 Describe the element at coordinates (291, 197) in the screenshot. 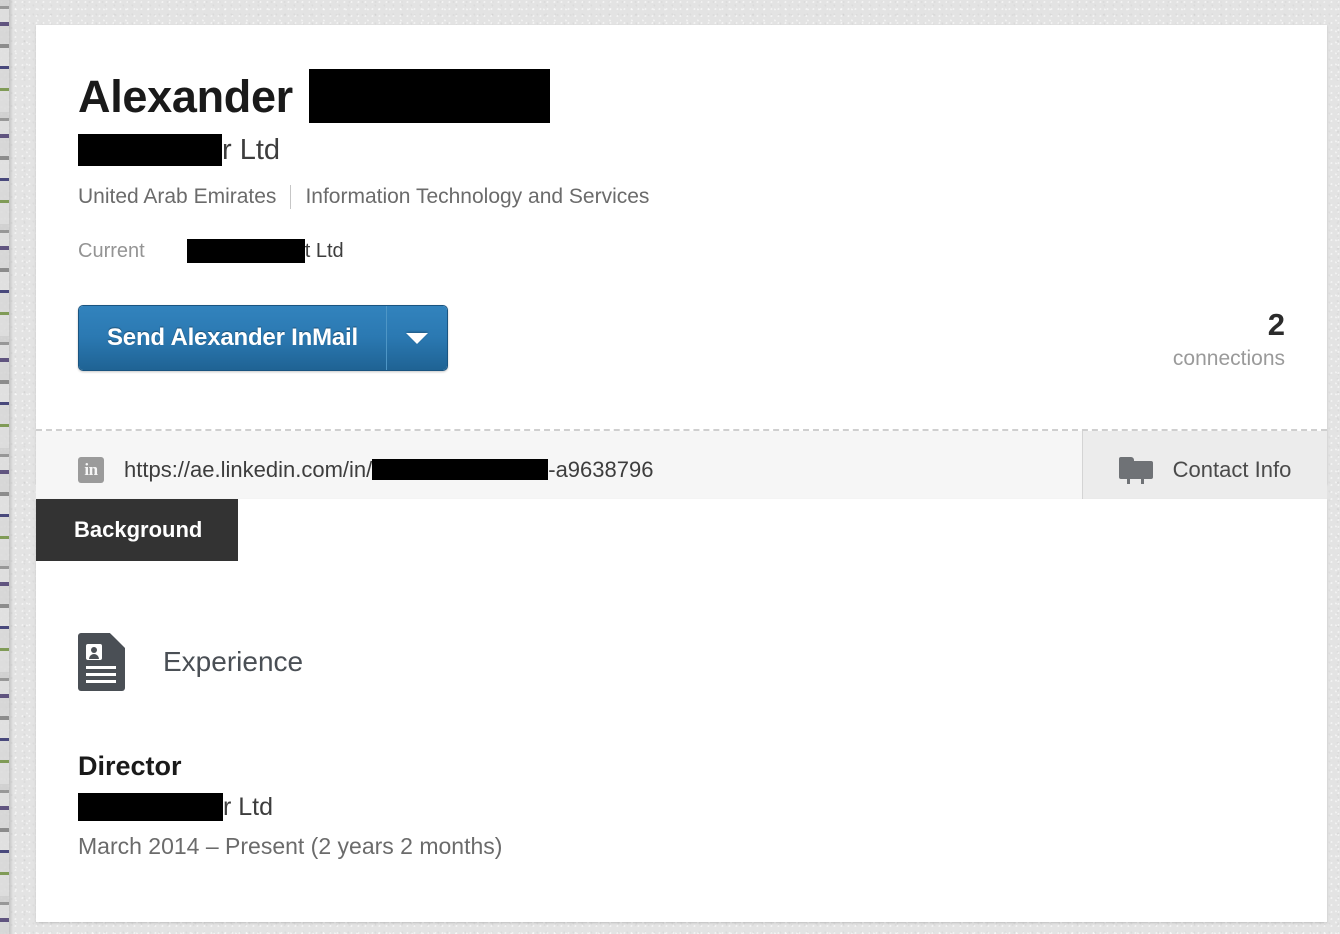

I see `meta-separator` at that location.